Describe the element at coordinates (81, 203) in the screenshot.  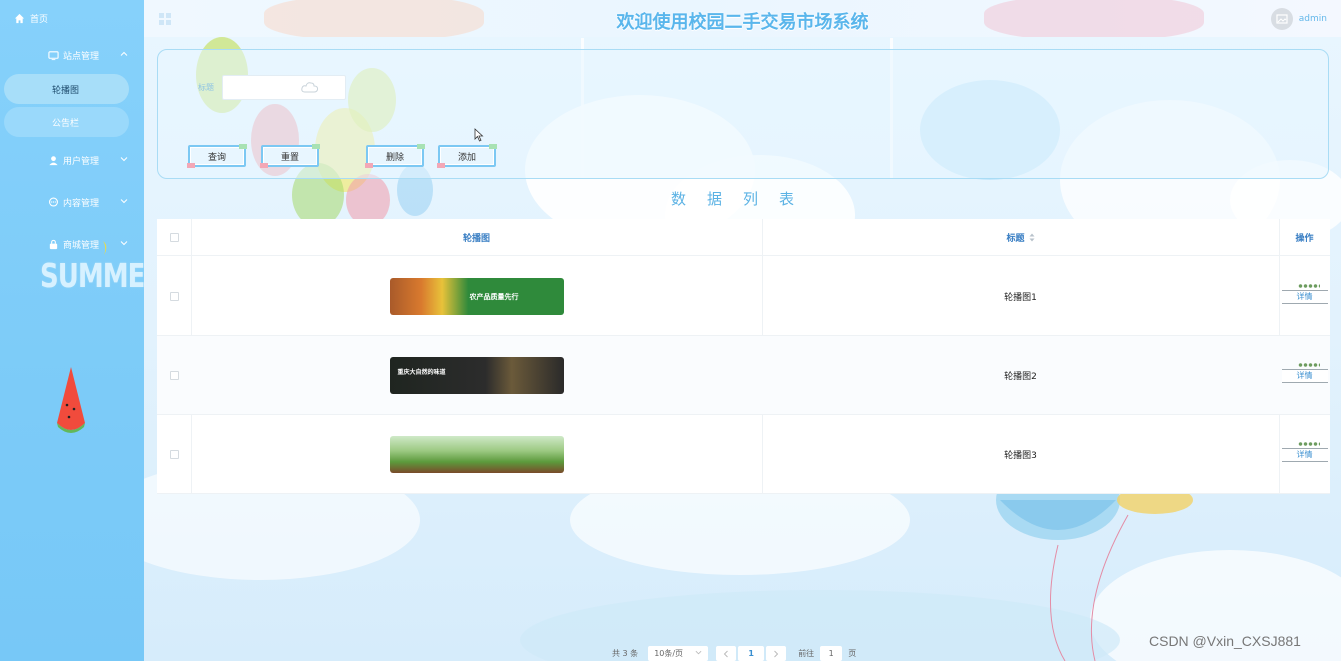
I see `sidebar-group-label: 内容管理` at that location.